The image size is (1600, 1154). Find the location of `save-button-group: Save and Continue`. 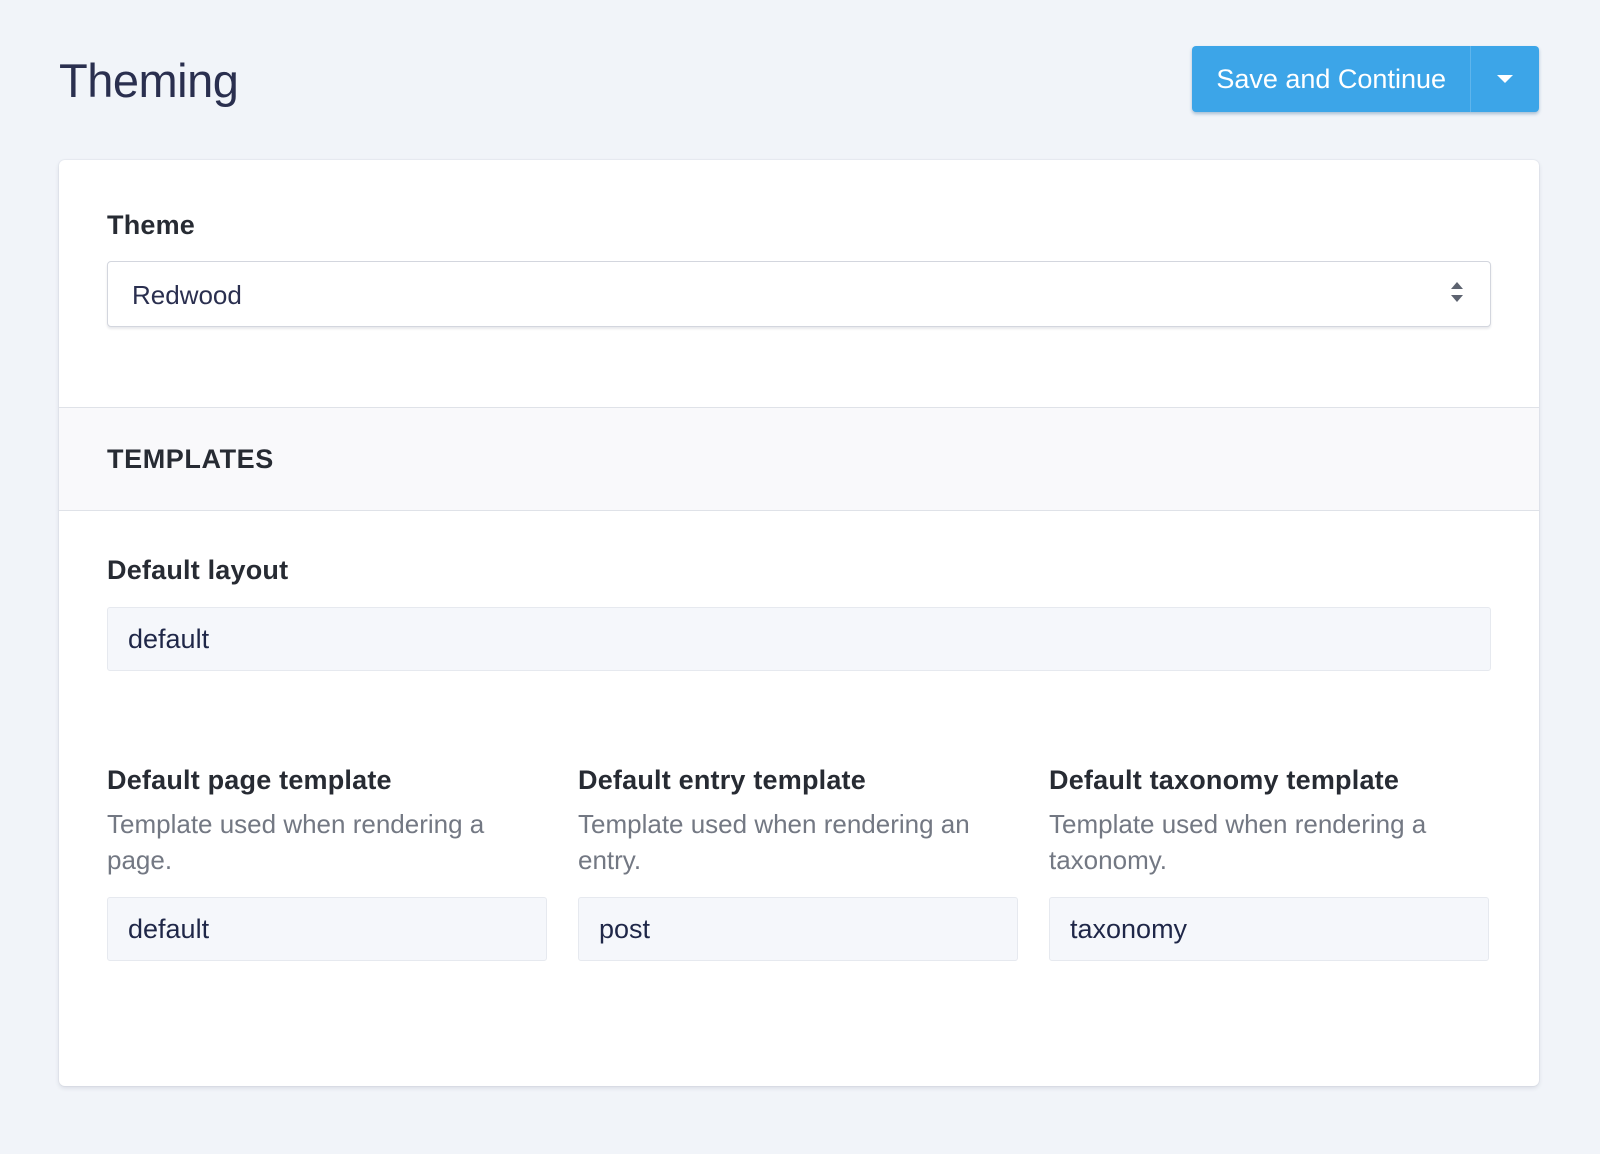

save-button-group: Save and Continue is located at coordinates (1365, 79).